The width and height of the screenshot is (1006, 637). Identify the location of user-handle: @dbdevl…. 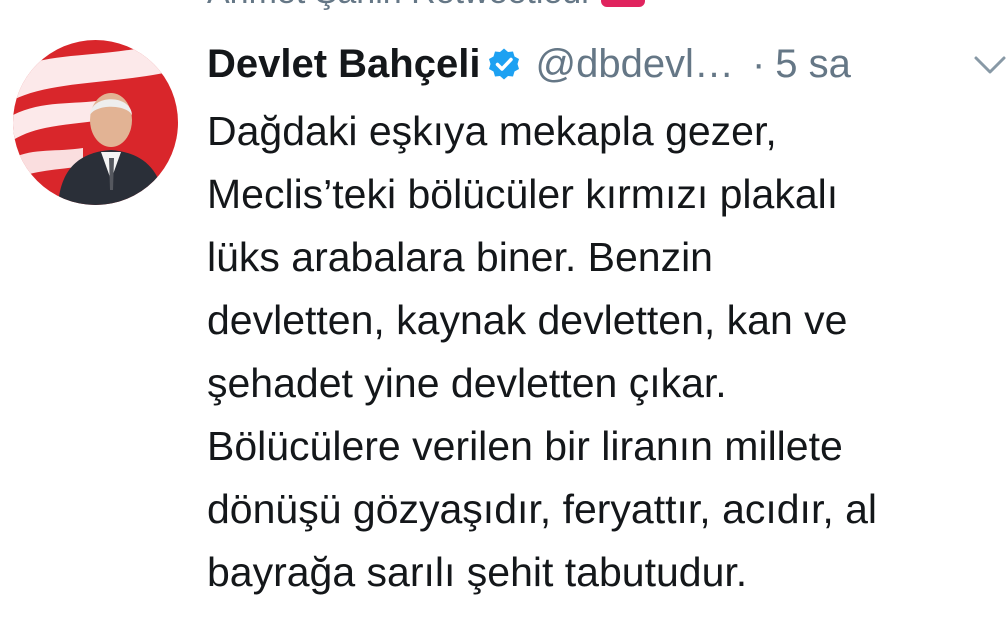
(634, 64).